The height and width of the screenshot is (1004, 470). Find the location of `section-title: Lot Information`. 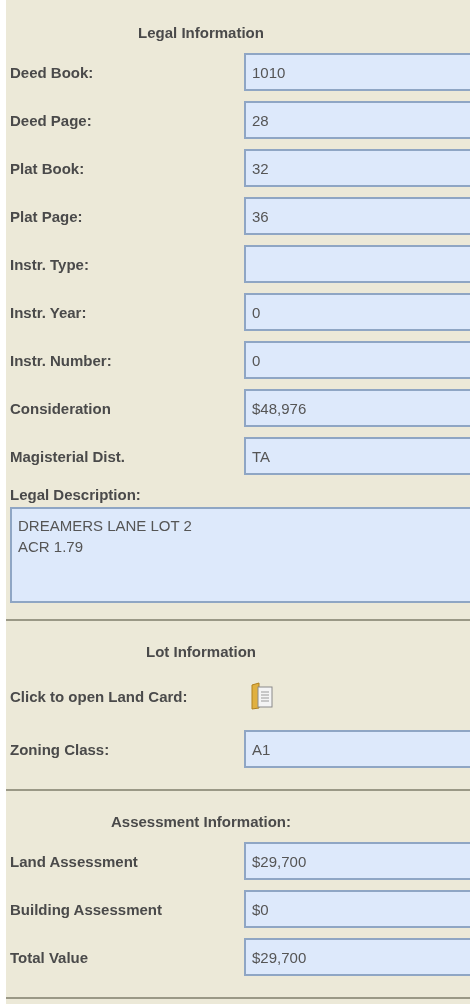

section-title: Lot Information is located at coordinates (201, 651).